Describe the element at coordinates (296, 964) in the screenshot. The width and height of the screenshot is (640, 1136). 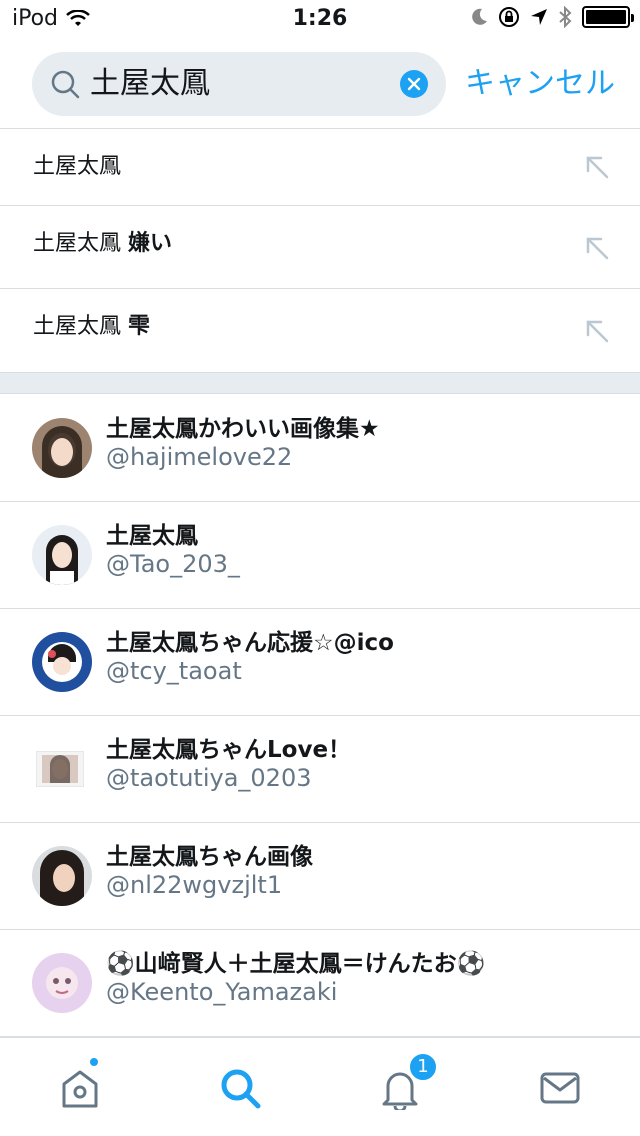
I see `user-name: ⚽山﨑賢人＋土屋太鳳＝けんたお⚽` at that location.